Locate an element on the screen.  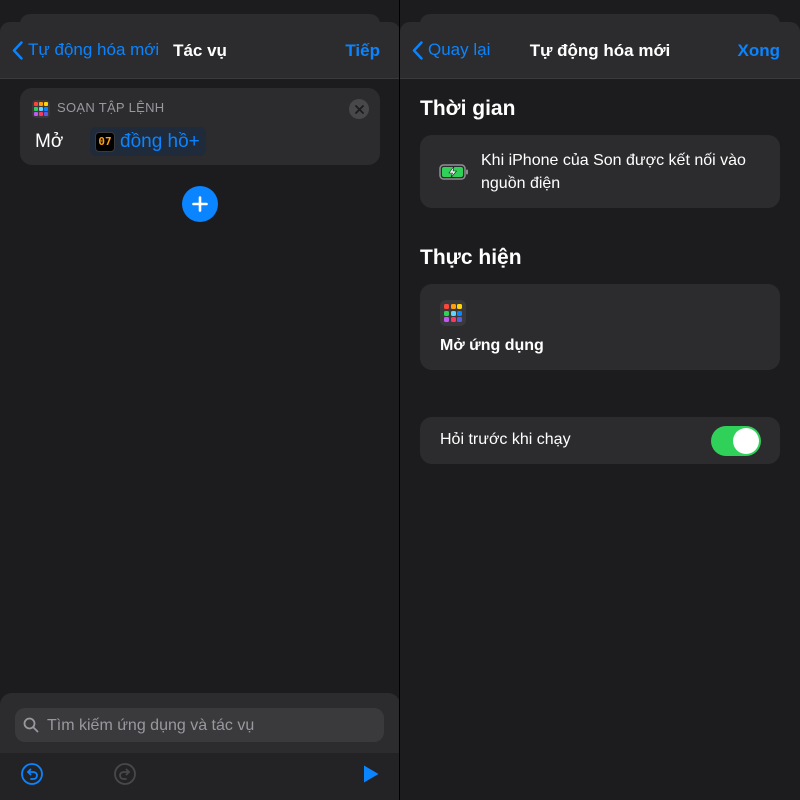
app-name: đồng hồ+ is located at coordinates (160, 141).